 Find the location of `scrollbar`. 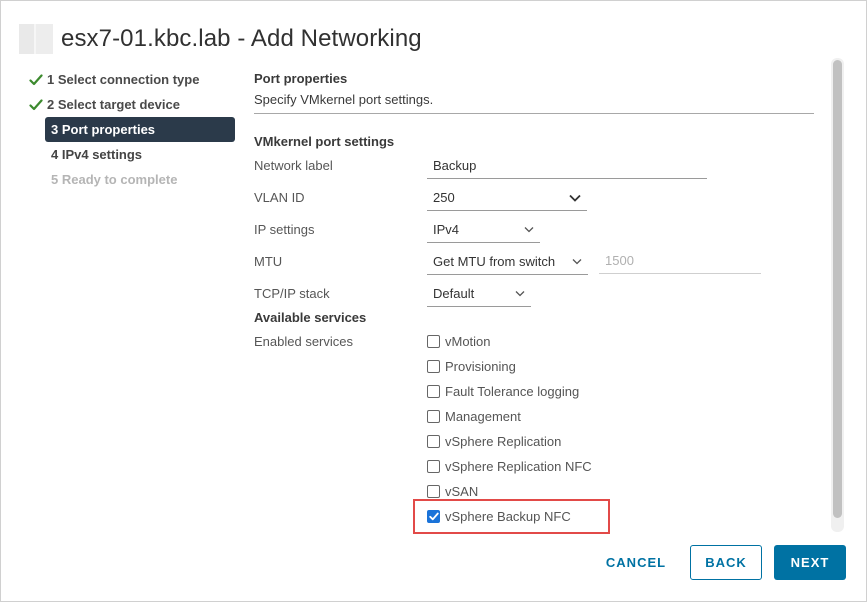

scrollbar is located at coordinates (837, 295).